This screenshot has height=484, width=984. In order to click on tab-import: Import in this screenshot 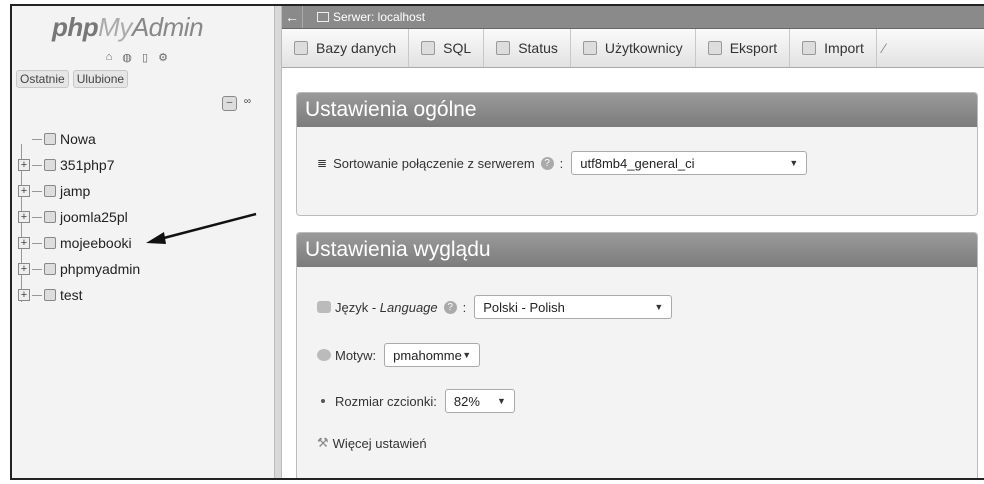, I will do `click(833, 48)`.